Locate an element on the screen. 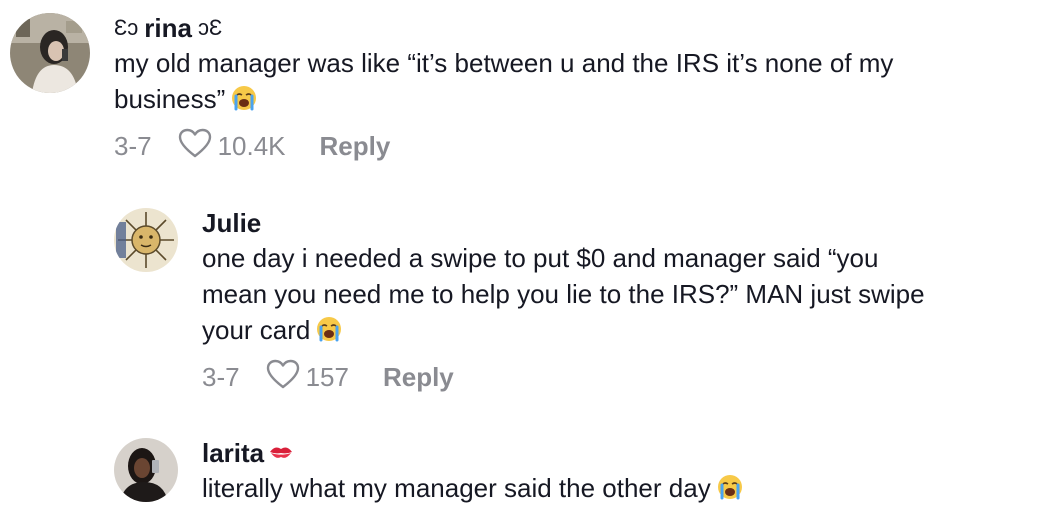  like-button: 10.4K is located at coordinates (232, 146).